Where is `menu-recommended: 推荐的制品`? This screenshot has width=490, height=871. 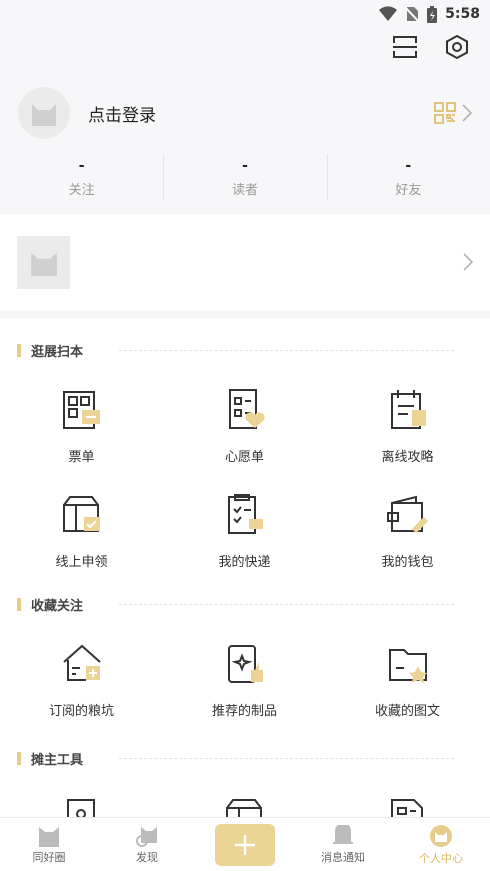 menu-recommended: 推荐的制品 is located at coordinates (244, 679).